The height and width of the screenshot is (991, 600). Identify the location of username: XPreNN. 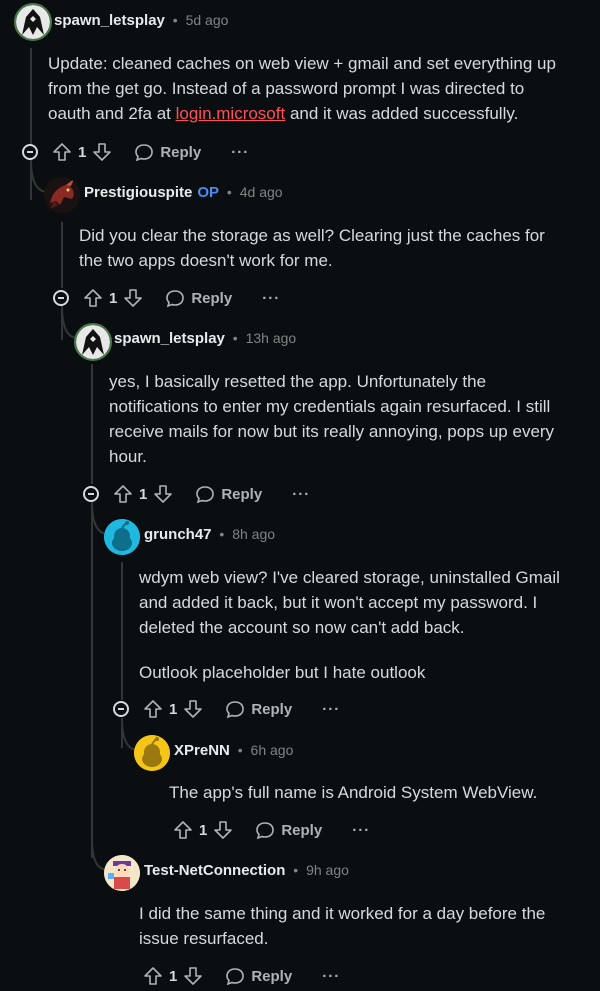
(202, 750).